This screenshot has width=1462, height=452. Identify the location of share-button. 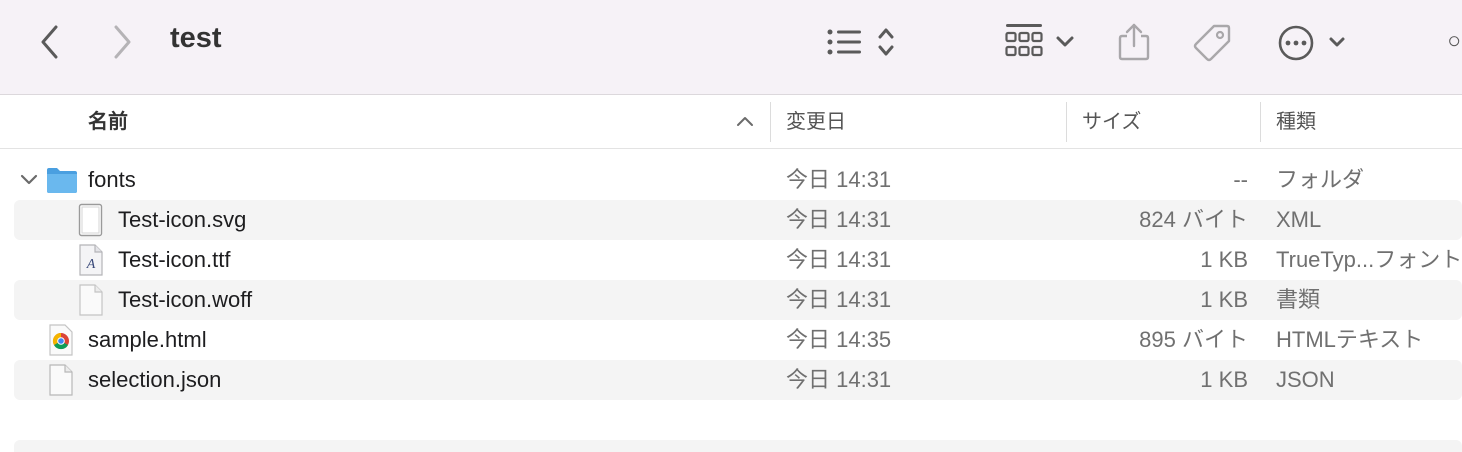
(1134, 42).